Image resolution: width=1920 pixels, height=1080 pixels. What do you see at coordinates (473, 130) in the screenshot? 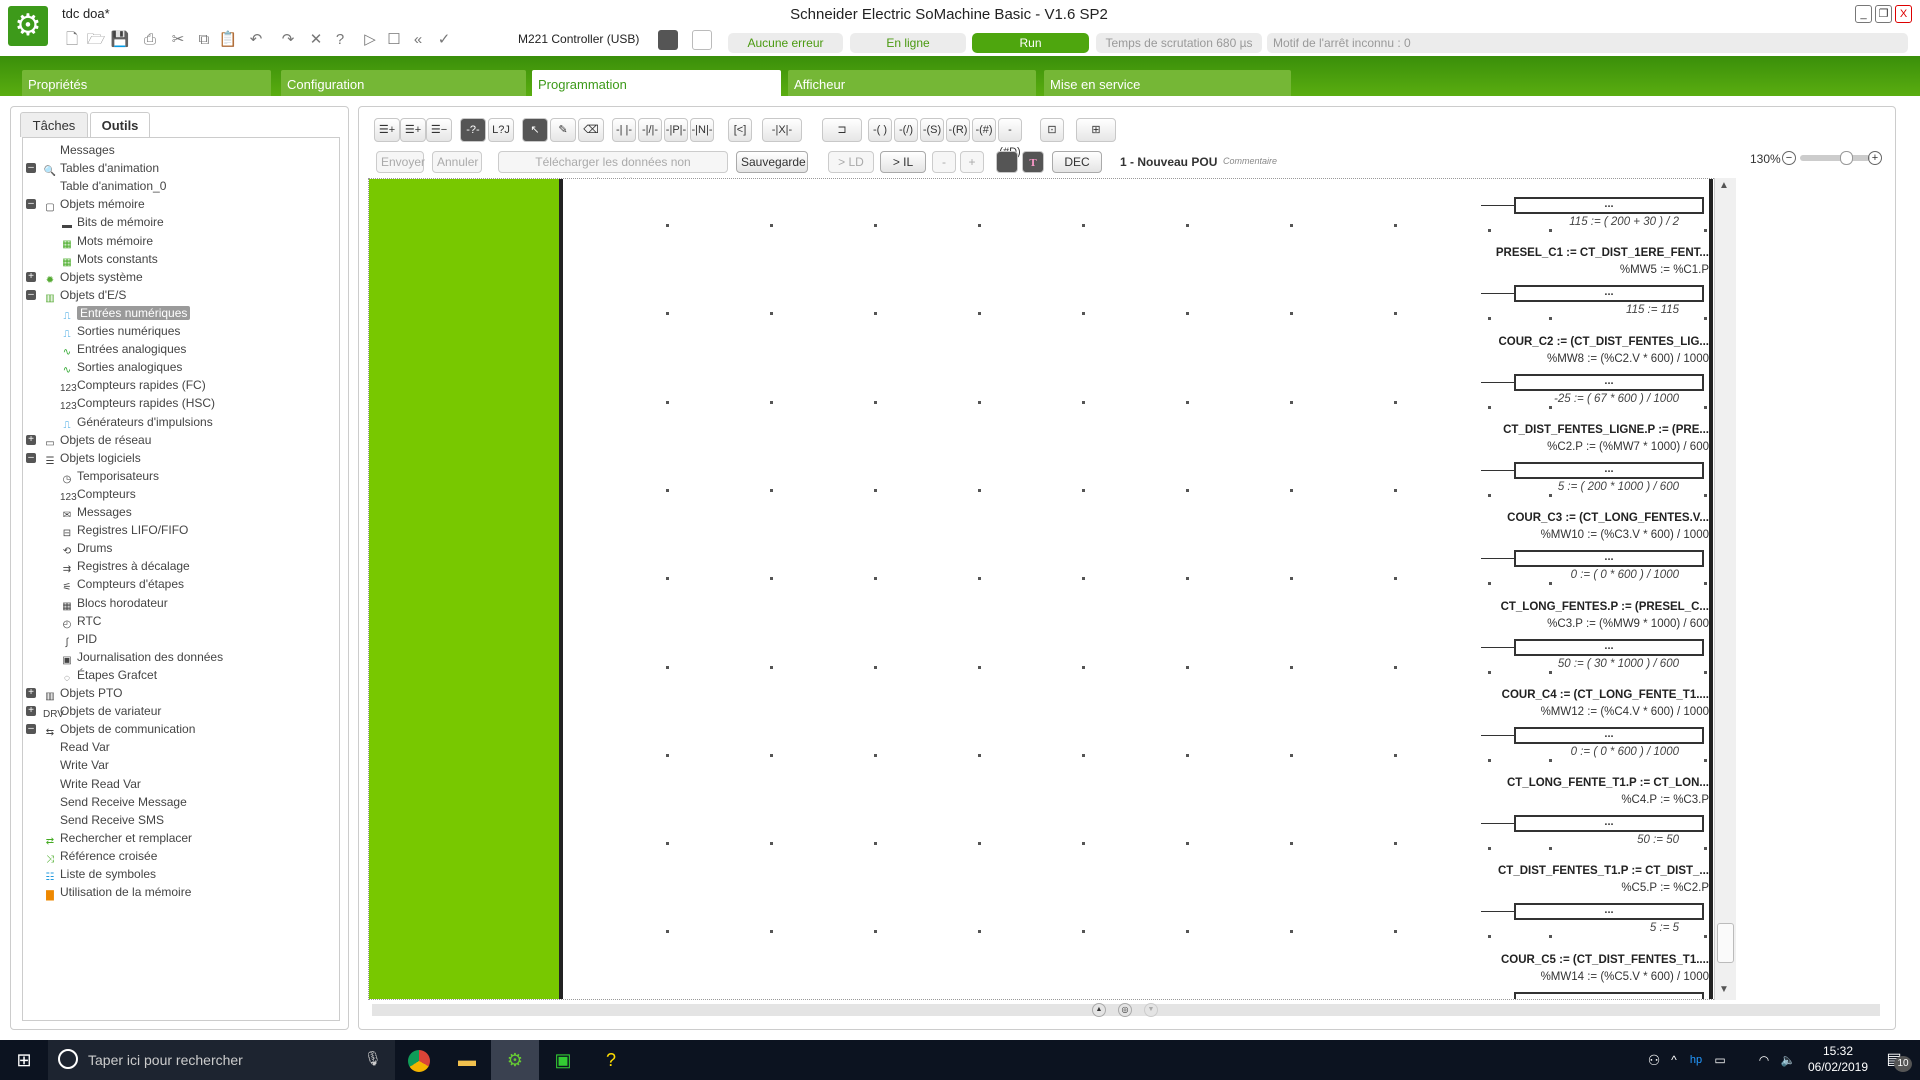
I see `comment-rung-icon: -?-` at bounding box center [473, 130].